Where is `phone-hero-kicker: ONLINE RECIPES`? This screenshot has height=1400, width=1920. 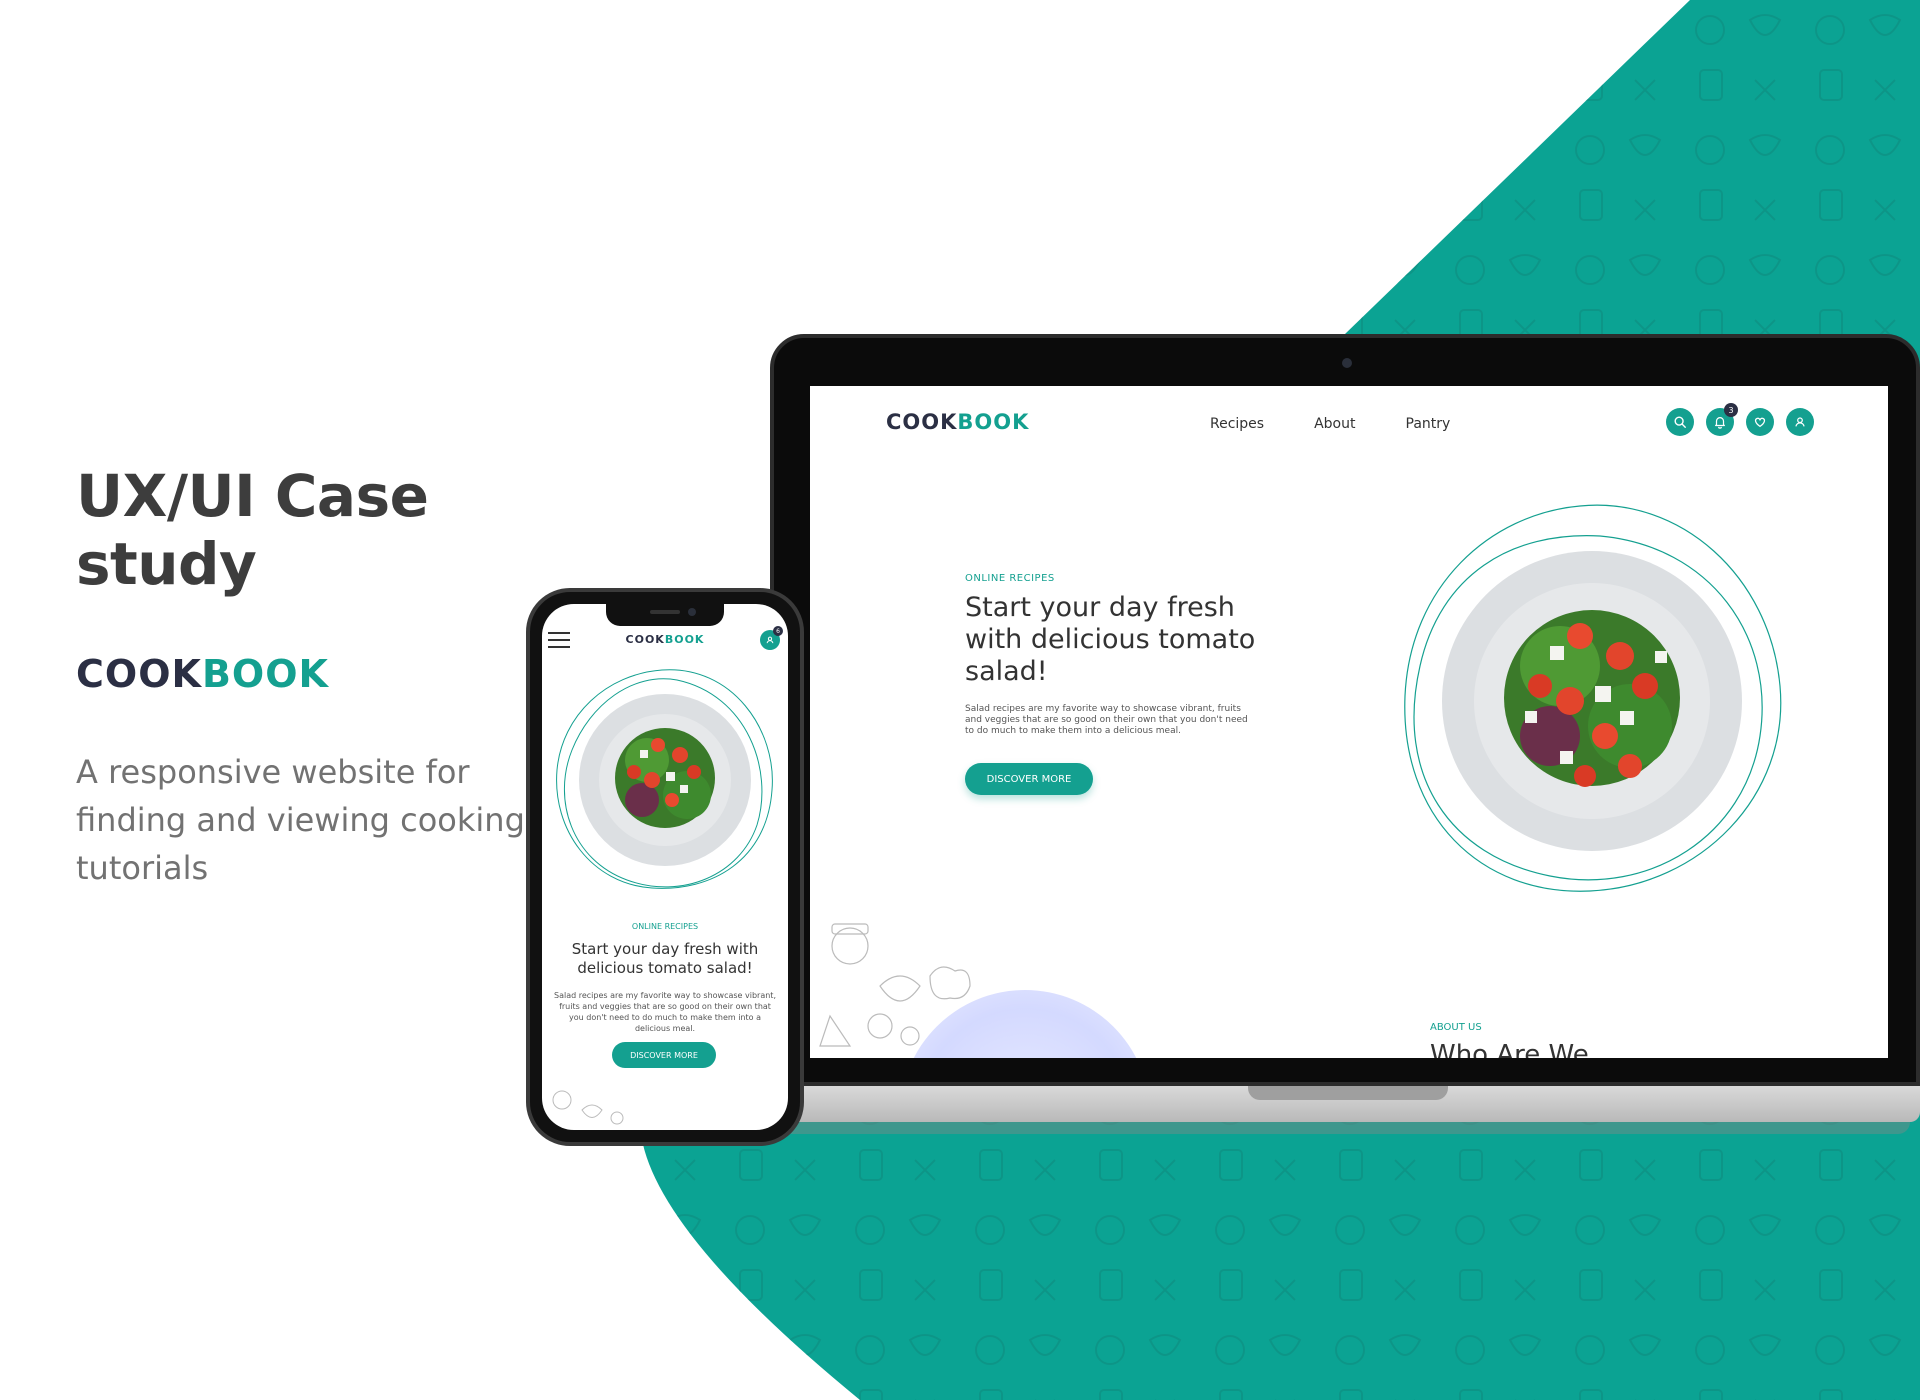
phone-hero-kicker: ONLINE RECIPES is located at coordinates (665, 926).